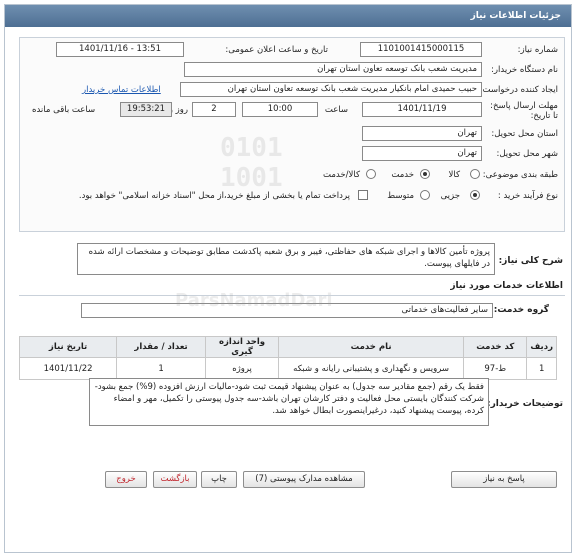  I want to click on buyer-contact-link: اطلاعات تماس خریدار, so click(121, 90).